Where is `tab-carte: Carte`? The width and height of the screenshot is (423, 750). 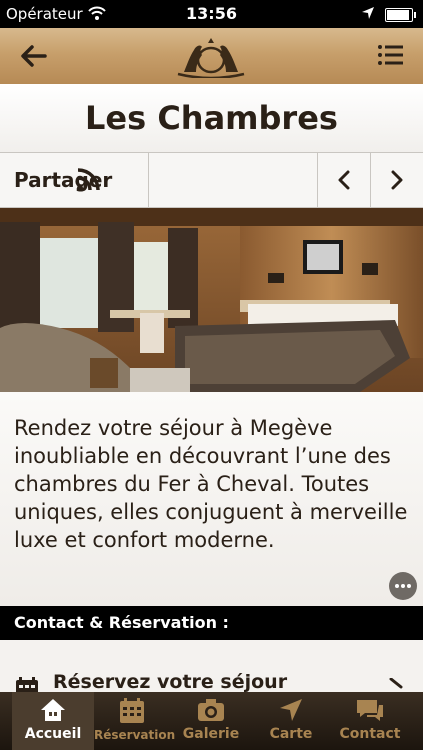
tab-carte: Carte is located at coordinates (291, 721).